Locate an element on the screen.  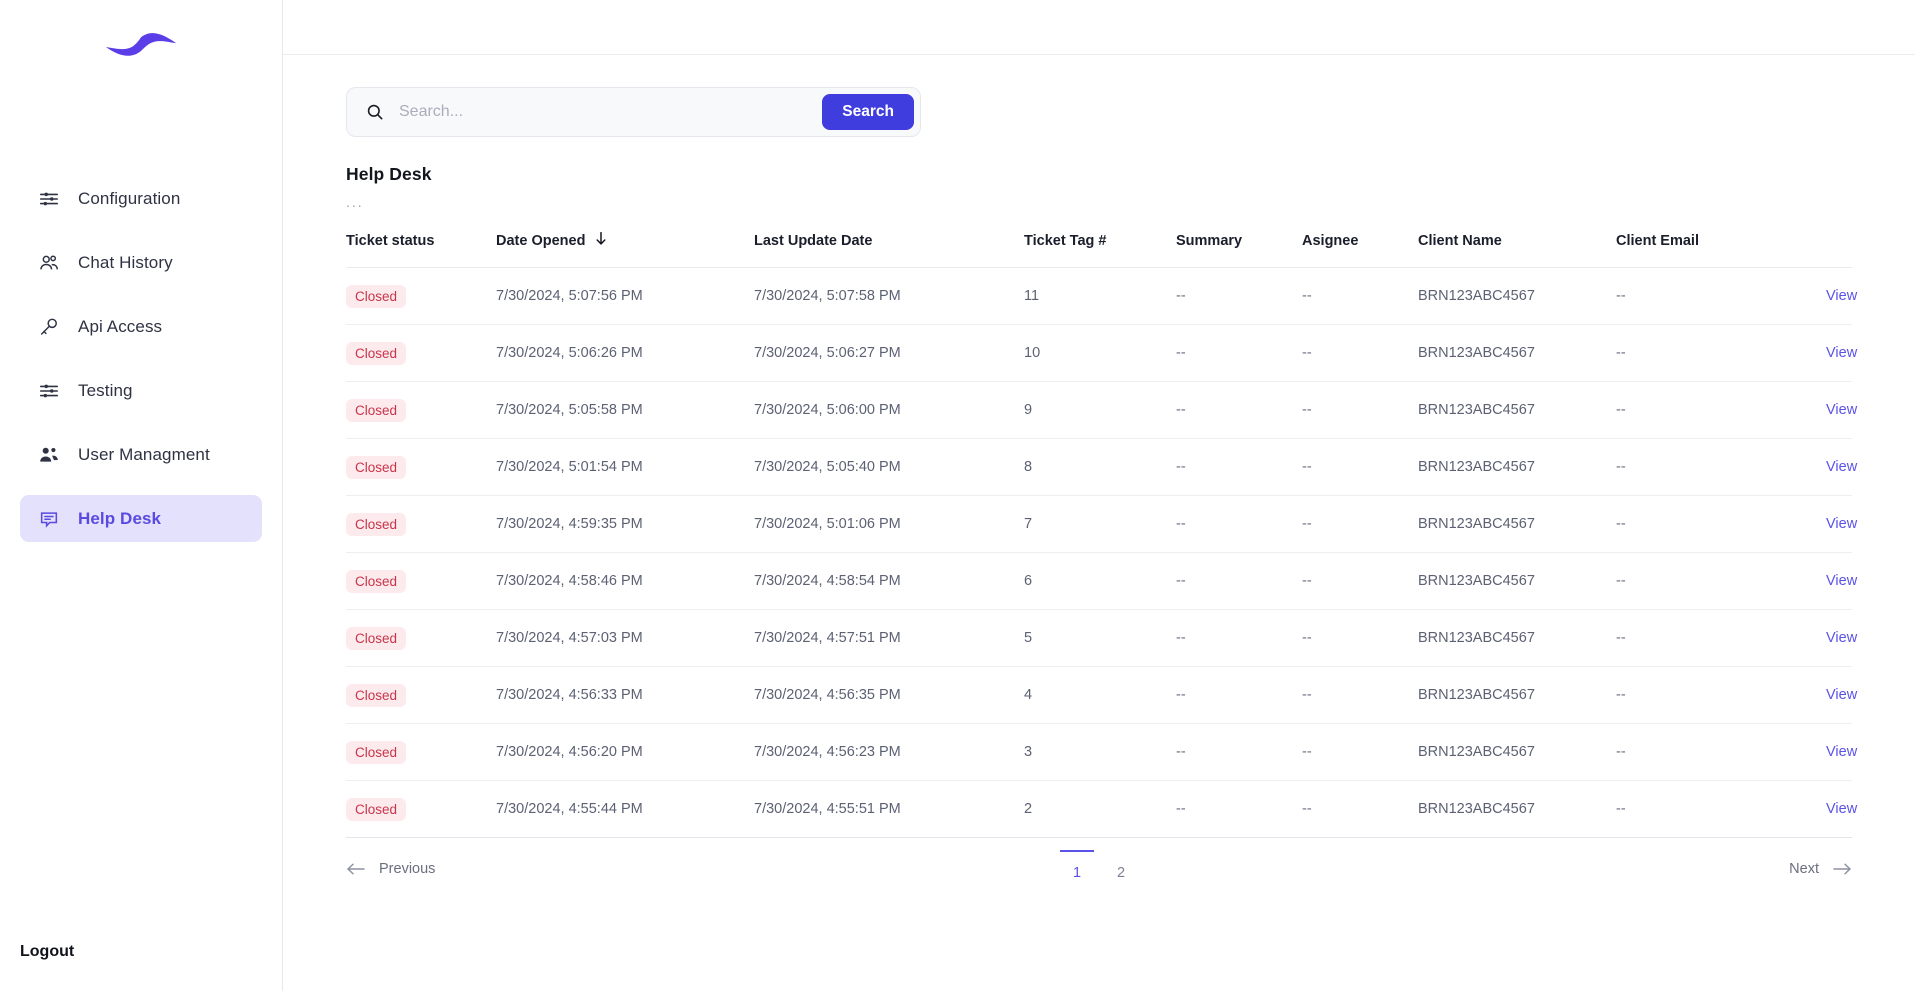
users-solid-icon is located at coordinates (49, 455).